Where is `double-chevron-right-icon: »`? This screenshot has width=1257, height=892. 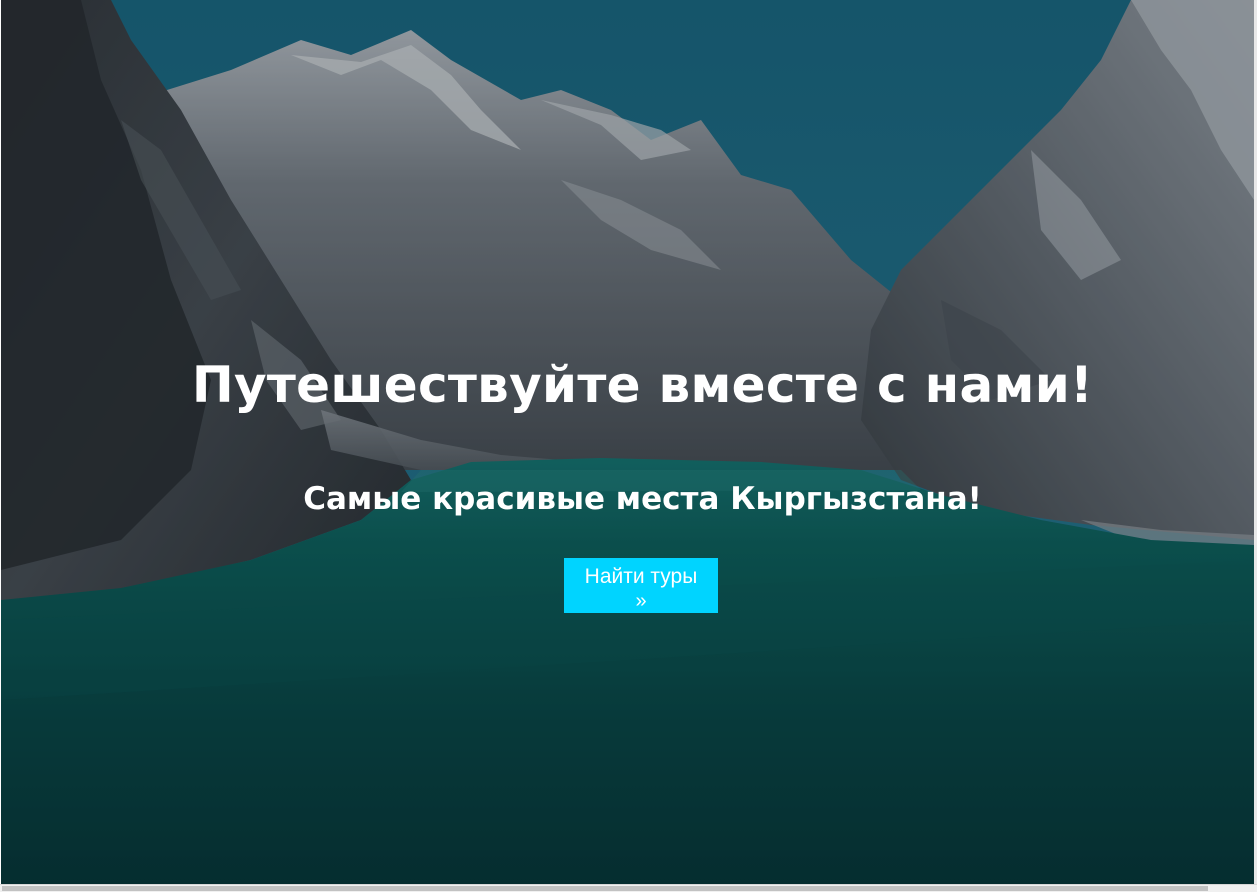 double-chevron-right-icon: » is located at coordinates (641, 601).